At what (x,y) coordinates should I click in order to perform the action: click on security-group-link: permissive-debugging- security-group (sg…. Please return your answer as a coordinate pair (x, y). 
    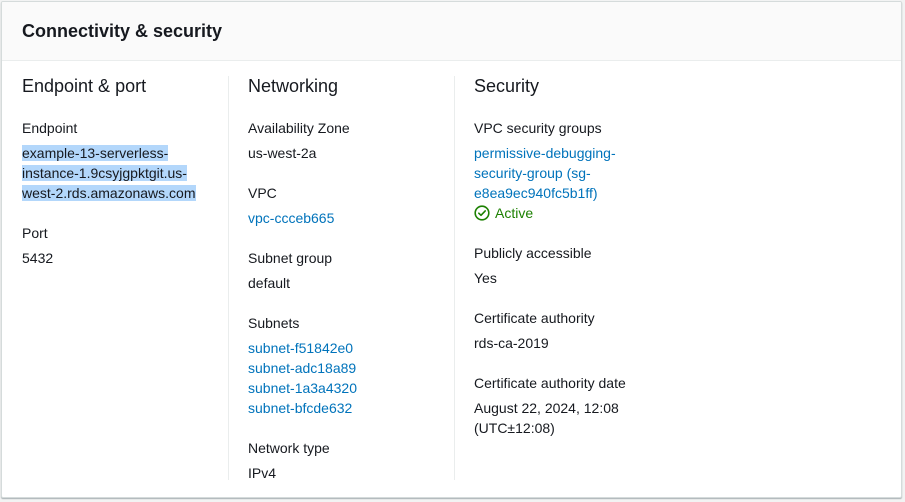
    Looking at the image, I should click on (594, 173).